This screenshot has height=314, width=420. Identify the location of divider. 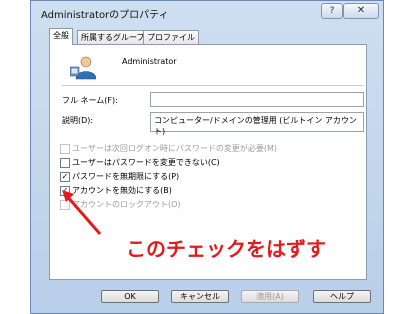
(213, 85).